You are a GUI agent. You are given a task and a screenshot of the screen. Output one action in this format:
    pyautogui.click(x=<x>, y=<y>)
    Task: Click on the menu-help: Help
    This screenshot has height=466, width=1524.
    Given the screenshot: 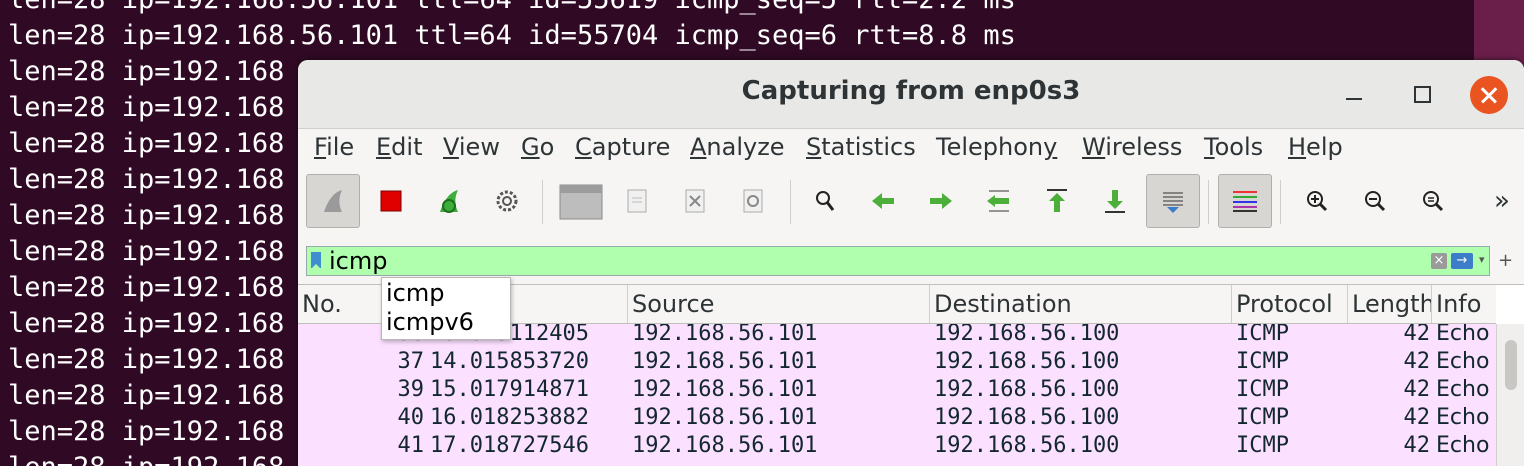 What is the action you would take?
    pyautogui.click(x=1315, y=147)
    